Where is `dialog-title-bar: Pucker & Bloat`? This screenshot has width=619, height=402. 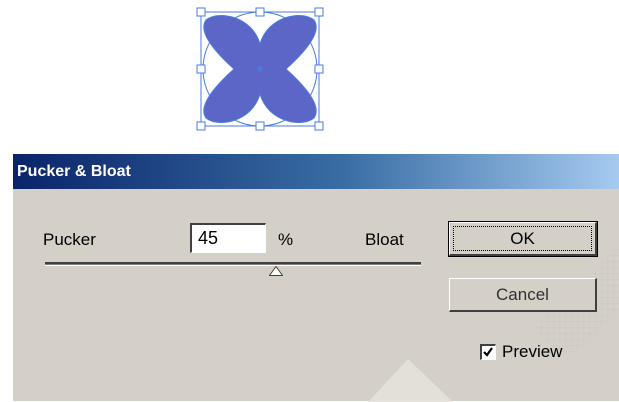
dialog-title-bar: Pucker & Bloat is located at coordinates (316, 171).